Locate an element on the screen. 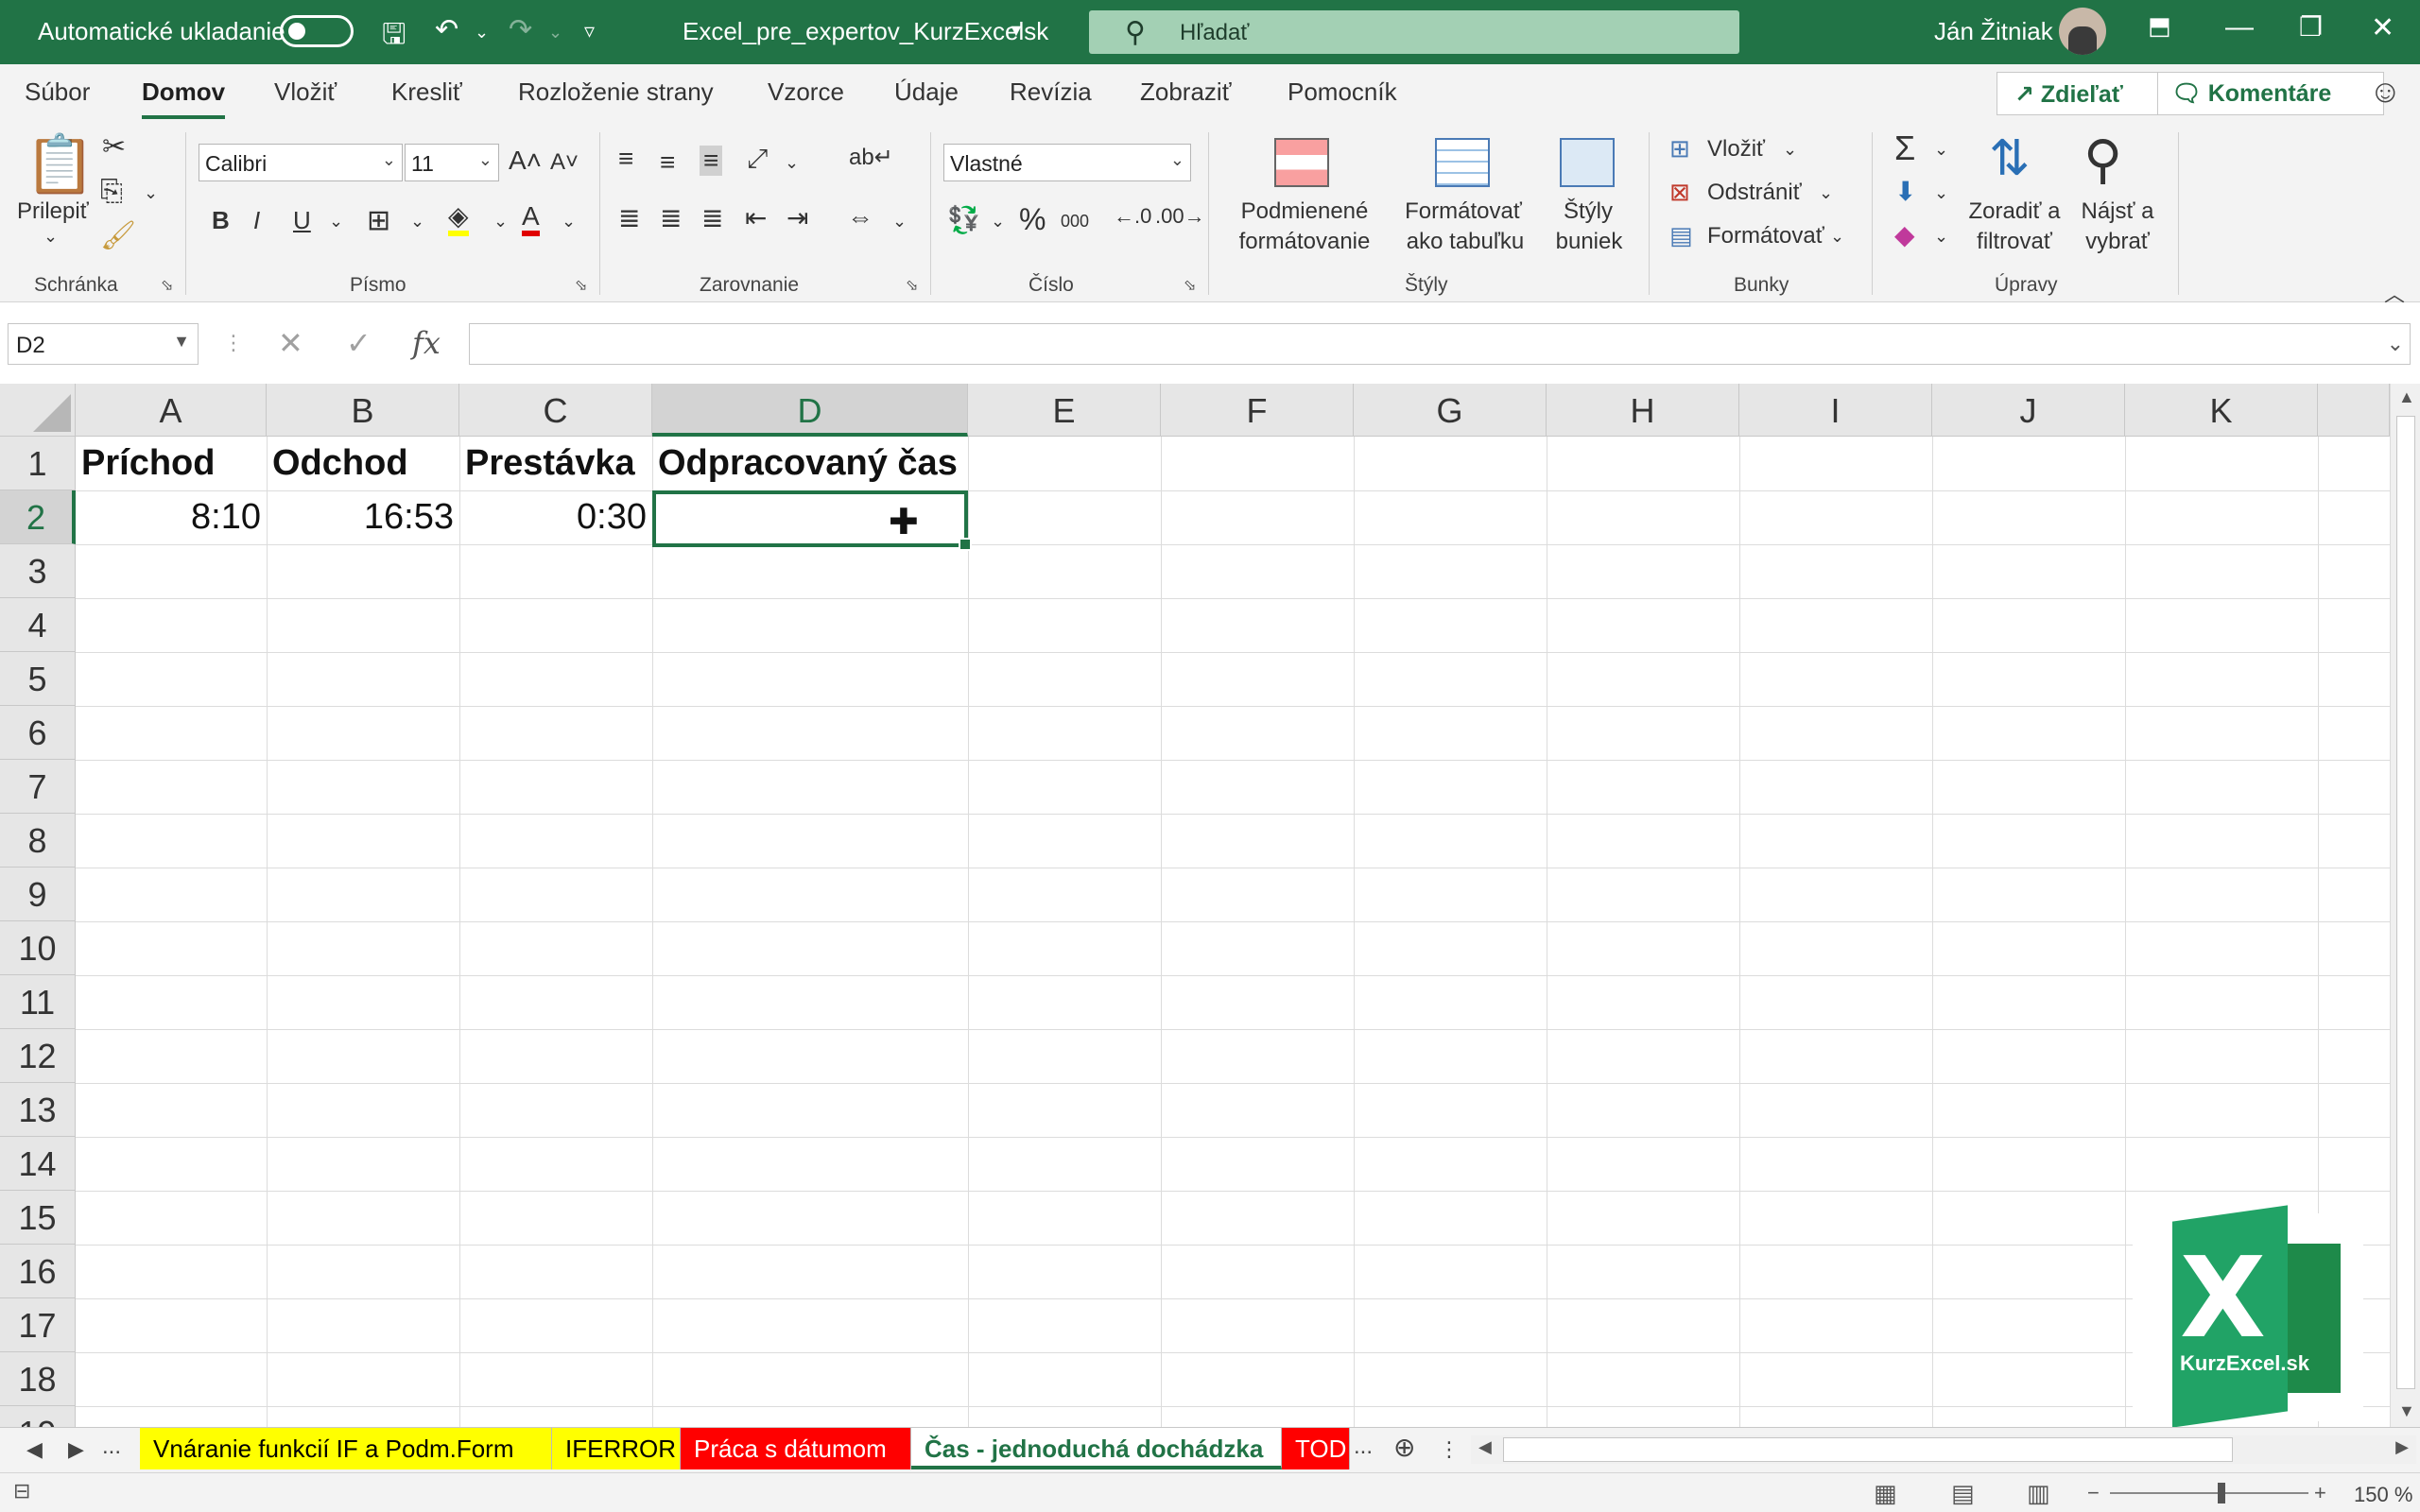  sort-filter-icon: ⇅ is located at coordinates (2010, 158).